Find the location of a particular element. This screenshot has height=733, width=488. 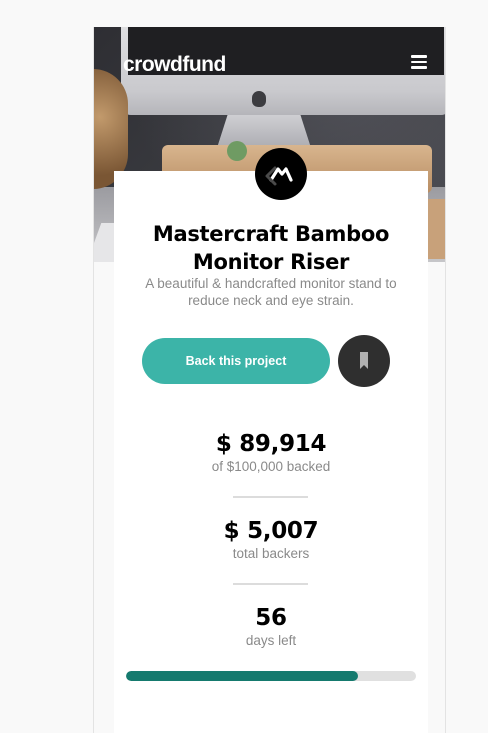

funding-progress-fill is located at coordinates (242, 676).